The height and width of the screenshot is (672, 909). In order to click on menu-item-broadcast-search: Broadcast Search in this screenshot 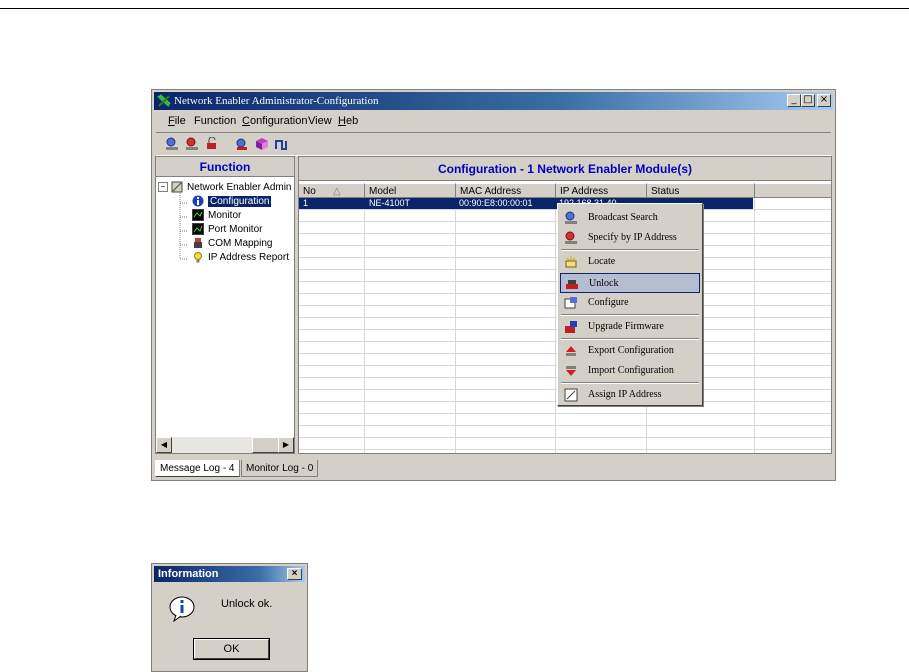, I will do `click(630, 218)`.